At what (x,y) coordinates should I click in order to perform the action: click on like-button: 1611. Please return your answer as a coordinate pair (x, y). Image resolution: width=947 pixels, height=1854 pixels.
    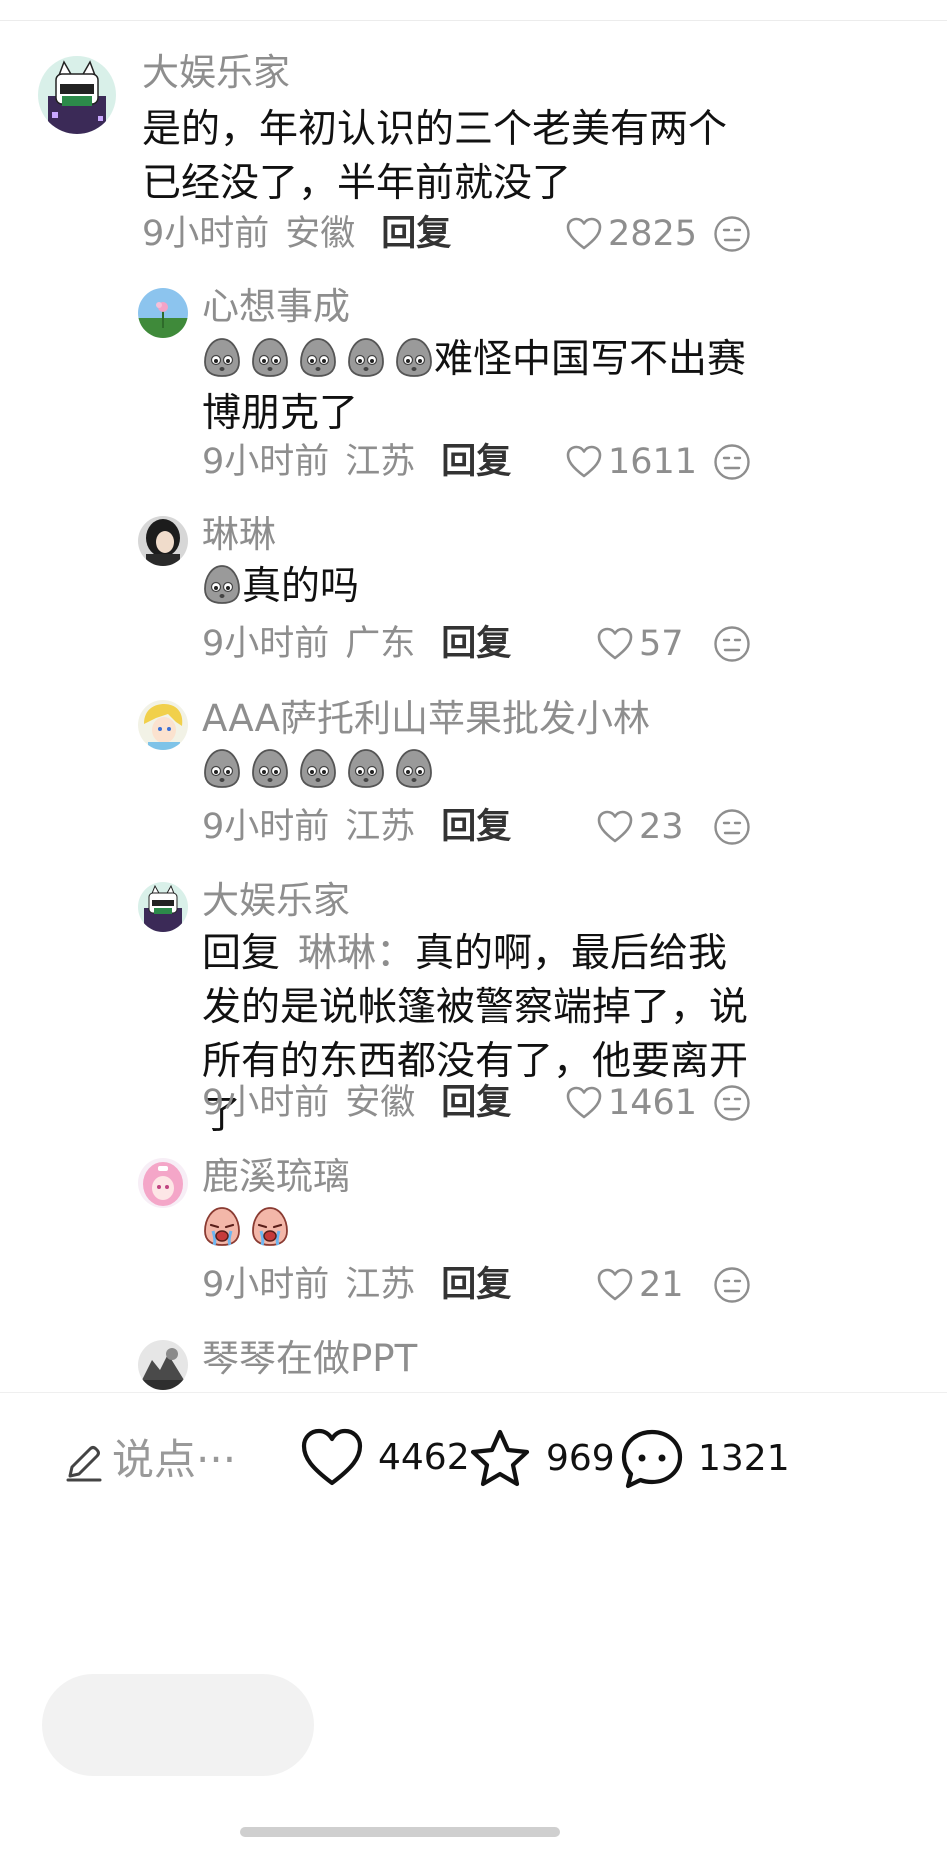
    Looking at the image, I should click on (631, 462).